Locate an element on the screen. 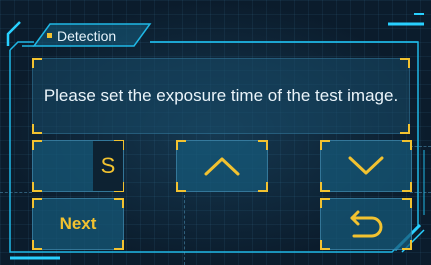 This screenshot has height=265, width=431. next-button: Next is located at coordinates (78, 224).